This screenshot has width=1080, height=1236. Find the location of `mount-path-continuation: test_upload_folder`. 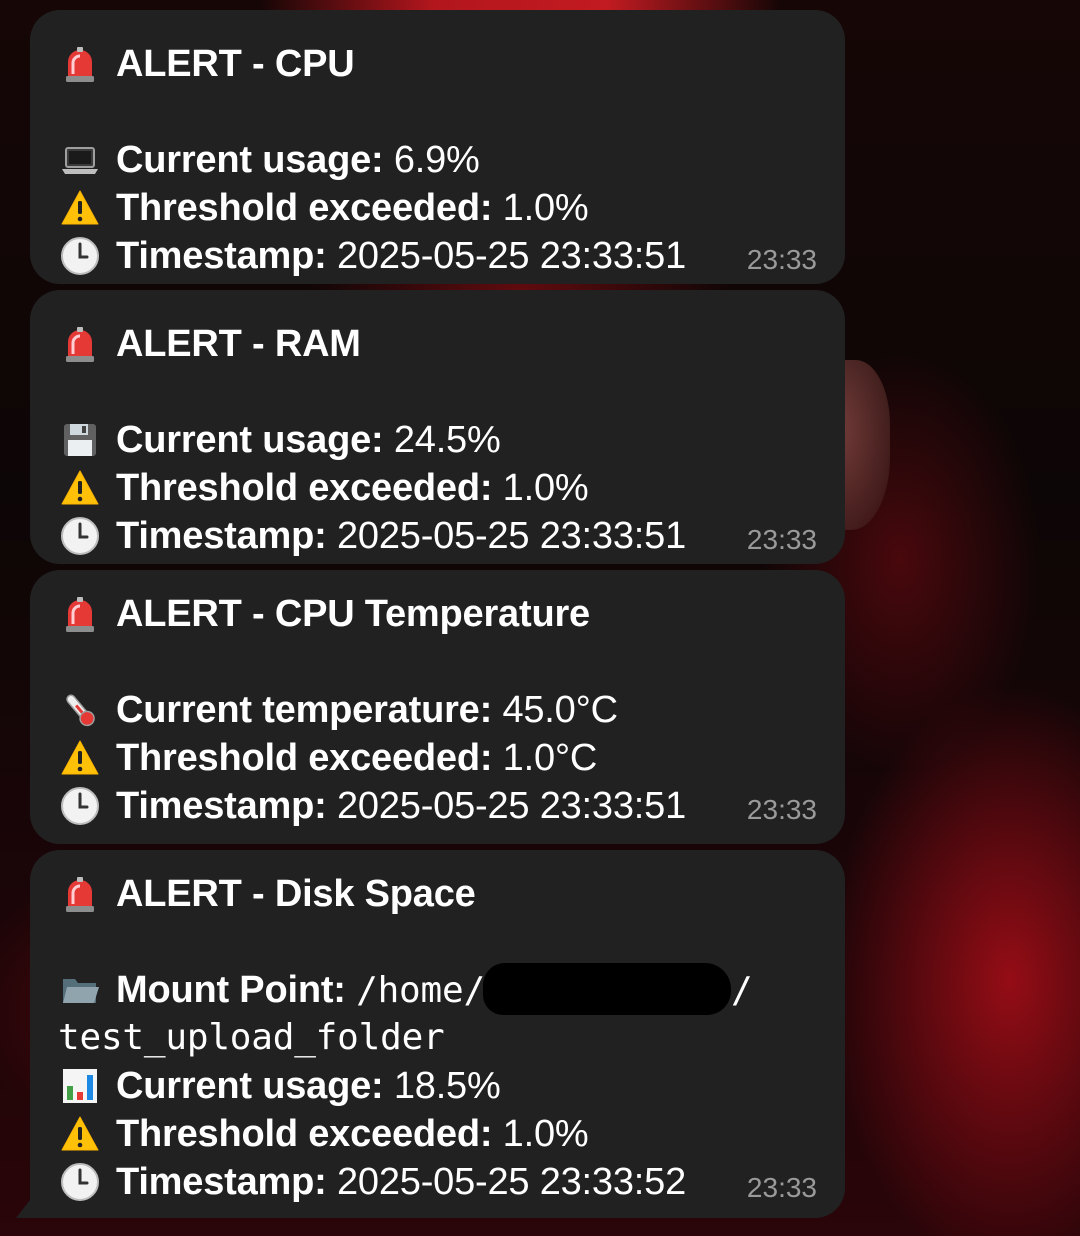

mount-path-continuation: test_upload_folder is located at coordinates (251, 1037).